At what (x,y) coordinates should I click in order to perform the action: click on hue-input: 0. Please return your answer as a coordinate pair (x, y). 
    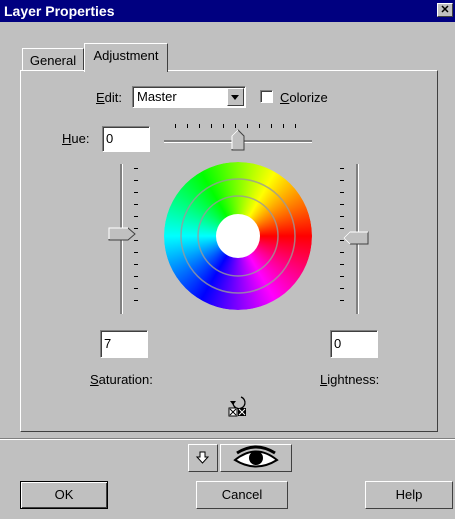
    Looking at the image, I should click on (126, 139).